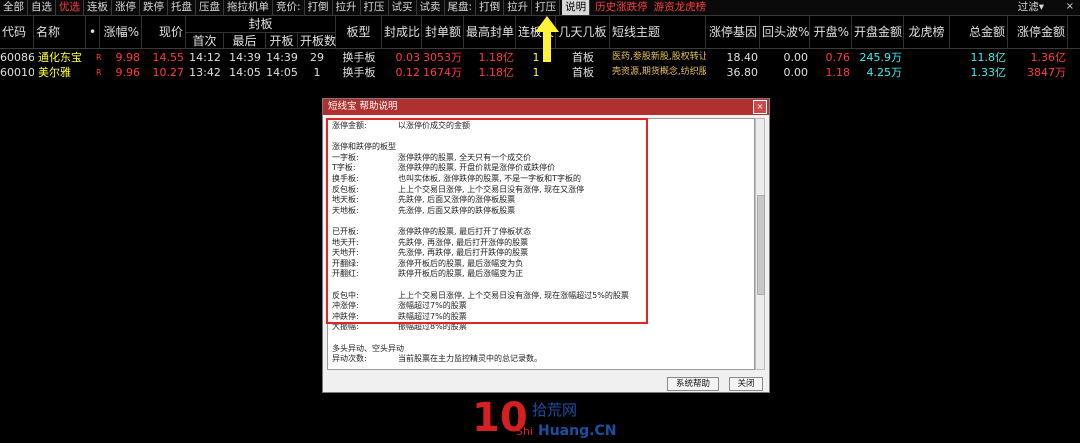  Describe the element at coordinates (927, 32) in the screenshot. I see `col-dragon-tiger: 龙虎榜` at that location.